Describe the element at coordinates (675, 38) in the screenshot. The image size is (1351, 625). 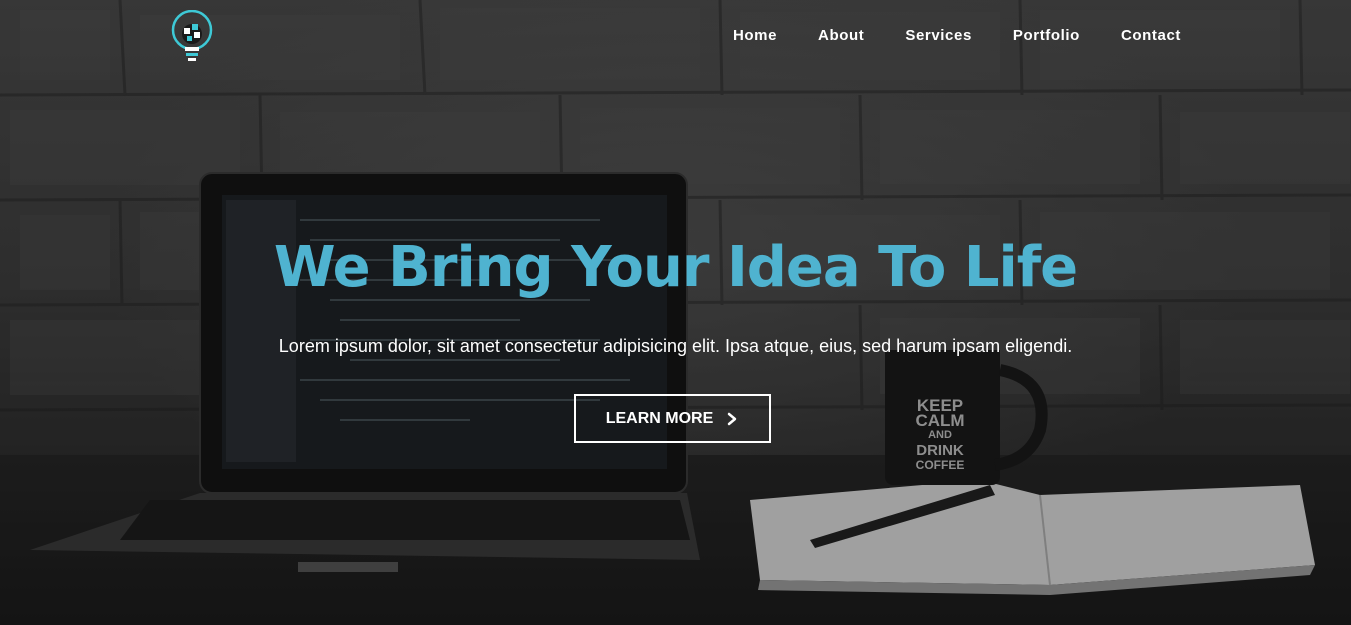
I see `navbar: Home About Services Portfolio Contact` at that location.